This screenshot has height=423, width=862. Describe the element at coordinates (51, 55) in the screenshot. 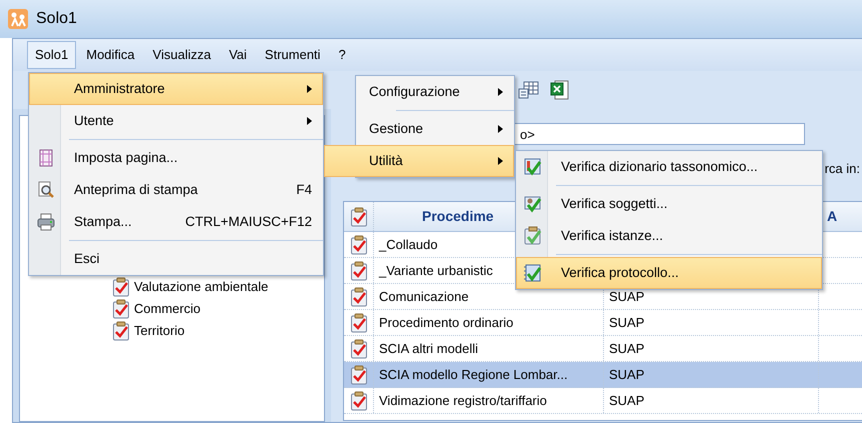

I see `menu-item: Solo1` at that location.